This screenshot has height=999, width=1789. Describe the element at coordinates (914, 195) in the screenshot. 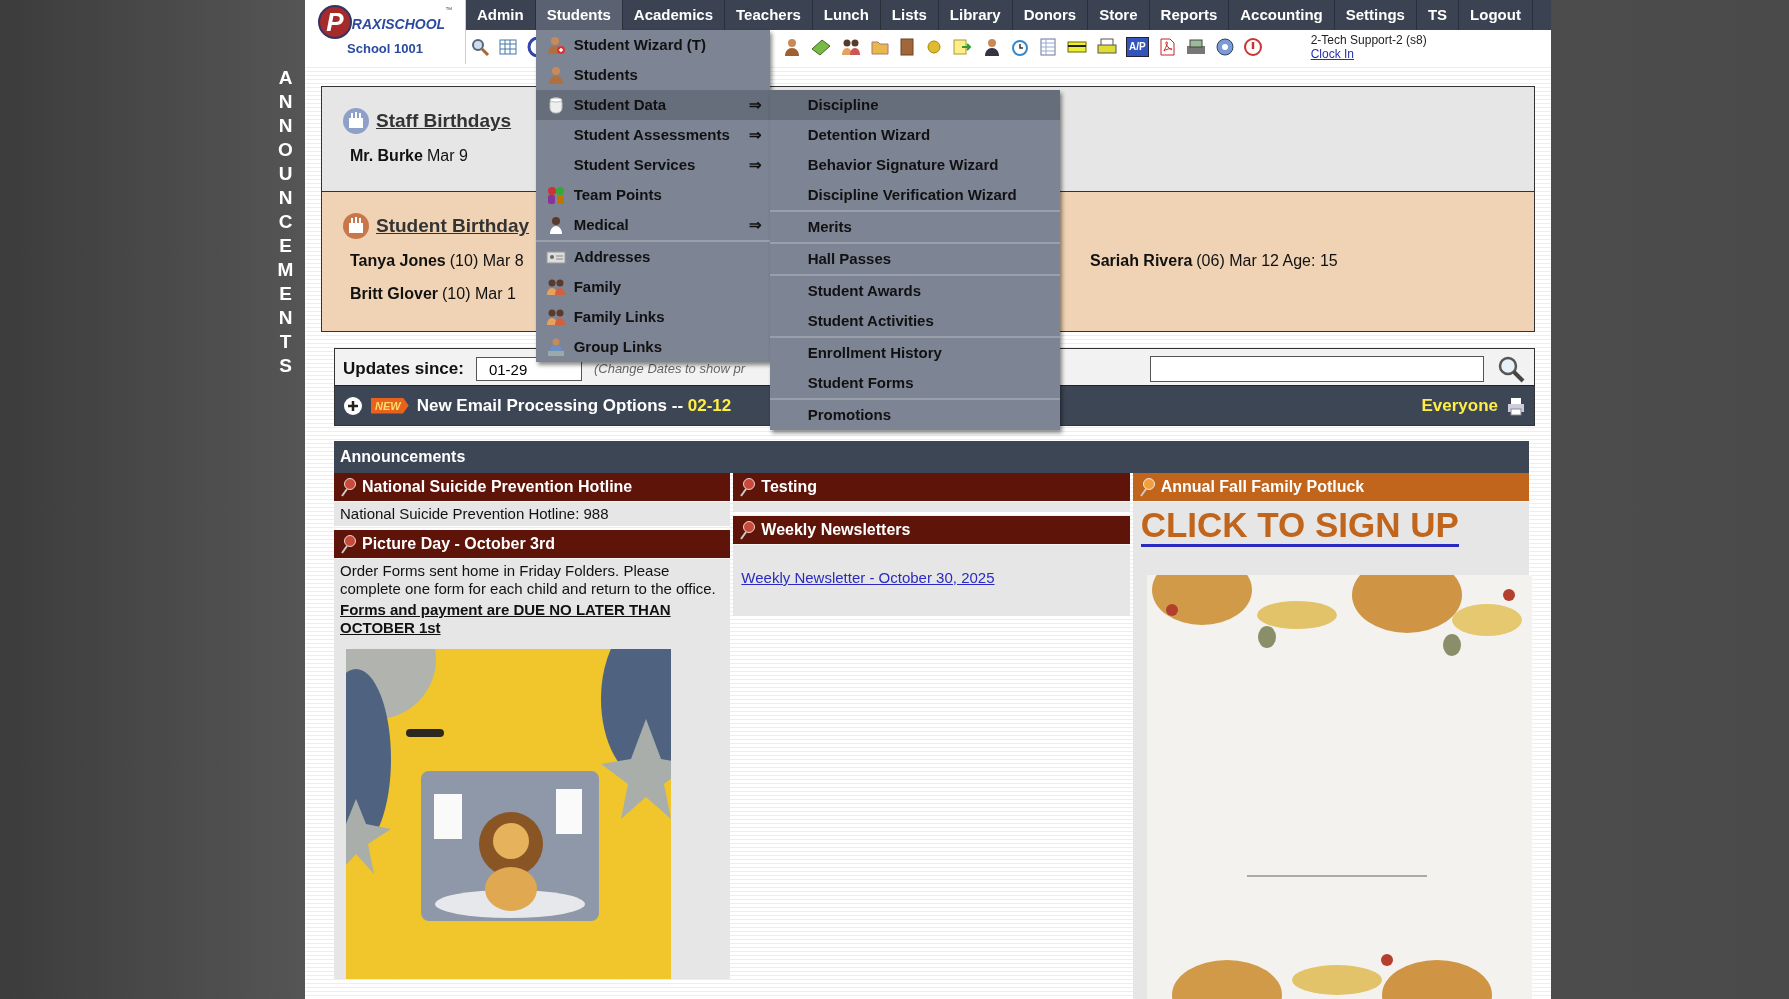

I see `menu-item: Discipline Verification Wizard` at that location.